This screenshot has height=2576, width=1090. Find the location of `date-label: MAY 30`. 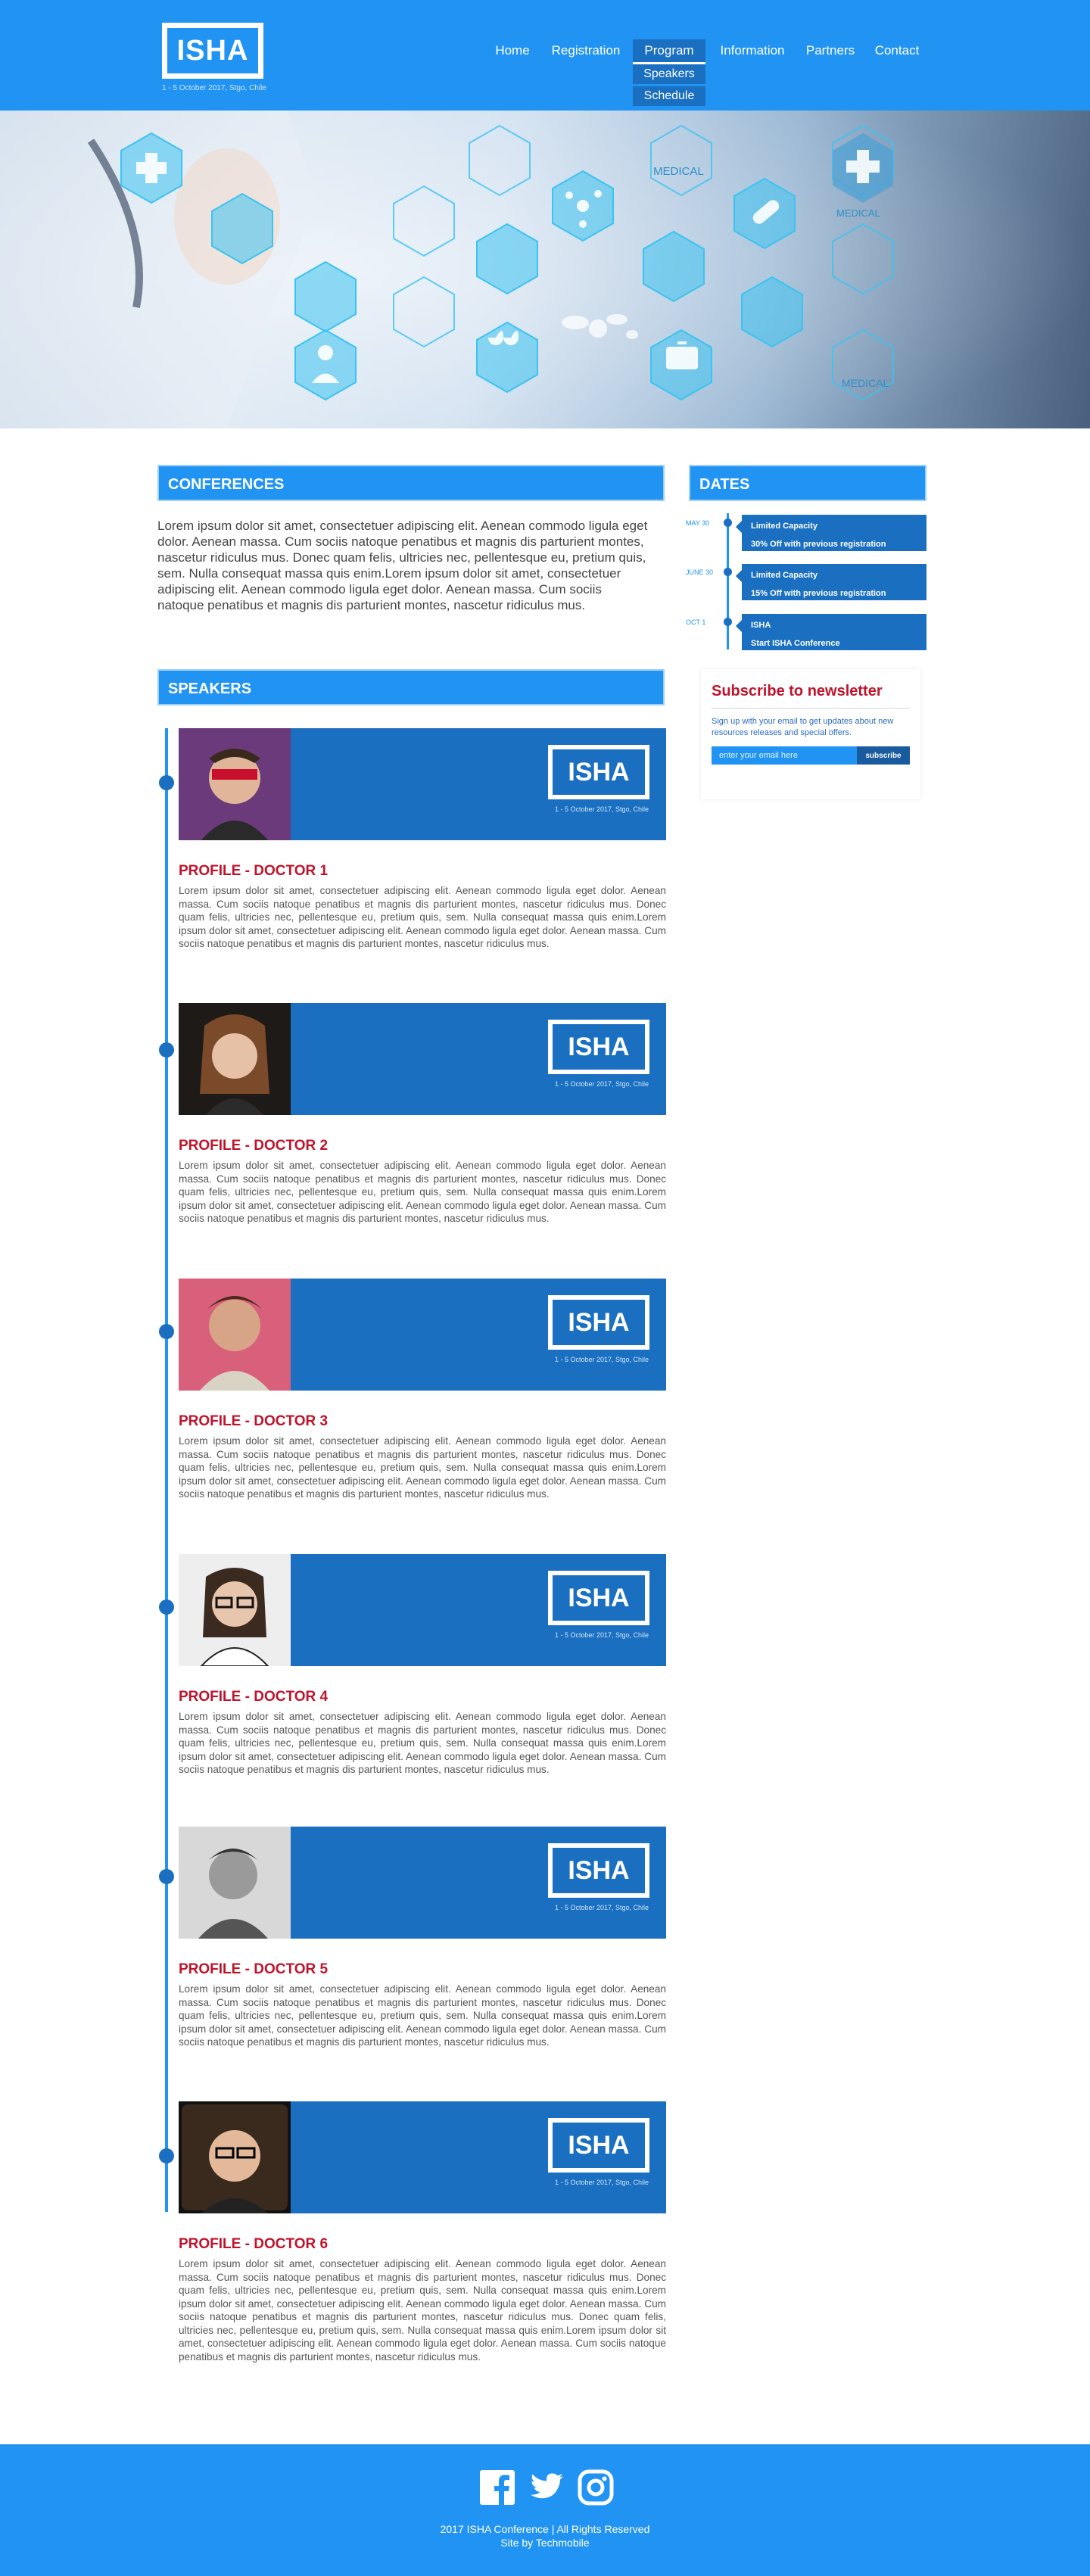

date-label: MAY 30 is located at coordinates (698, 523).